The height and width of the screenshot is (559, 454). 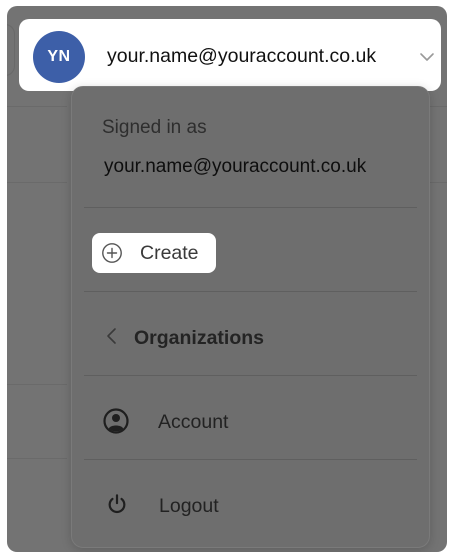 What do you see at coordinates (250, 505) in the screenshot?
I see `menu-item-logout: Logout` at bounding box center [250, 505].